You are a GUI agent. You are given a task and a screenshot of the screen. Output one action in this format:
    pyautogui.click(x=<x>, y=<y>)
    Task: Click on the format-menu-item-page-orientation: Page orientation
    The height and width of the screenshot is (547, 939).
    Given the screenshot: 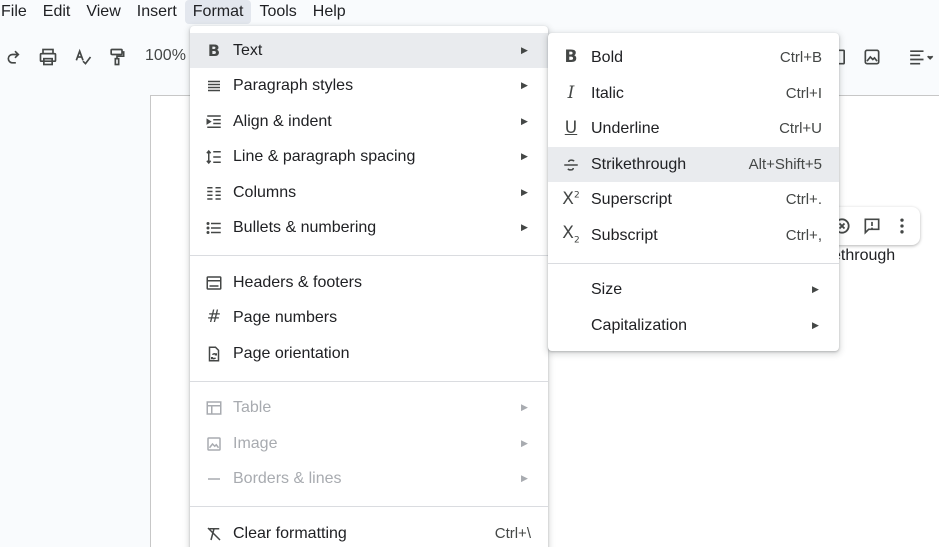 What is the action you would take?
    pyautogui.click(x=369, y=353)
    